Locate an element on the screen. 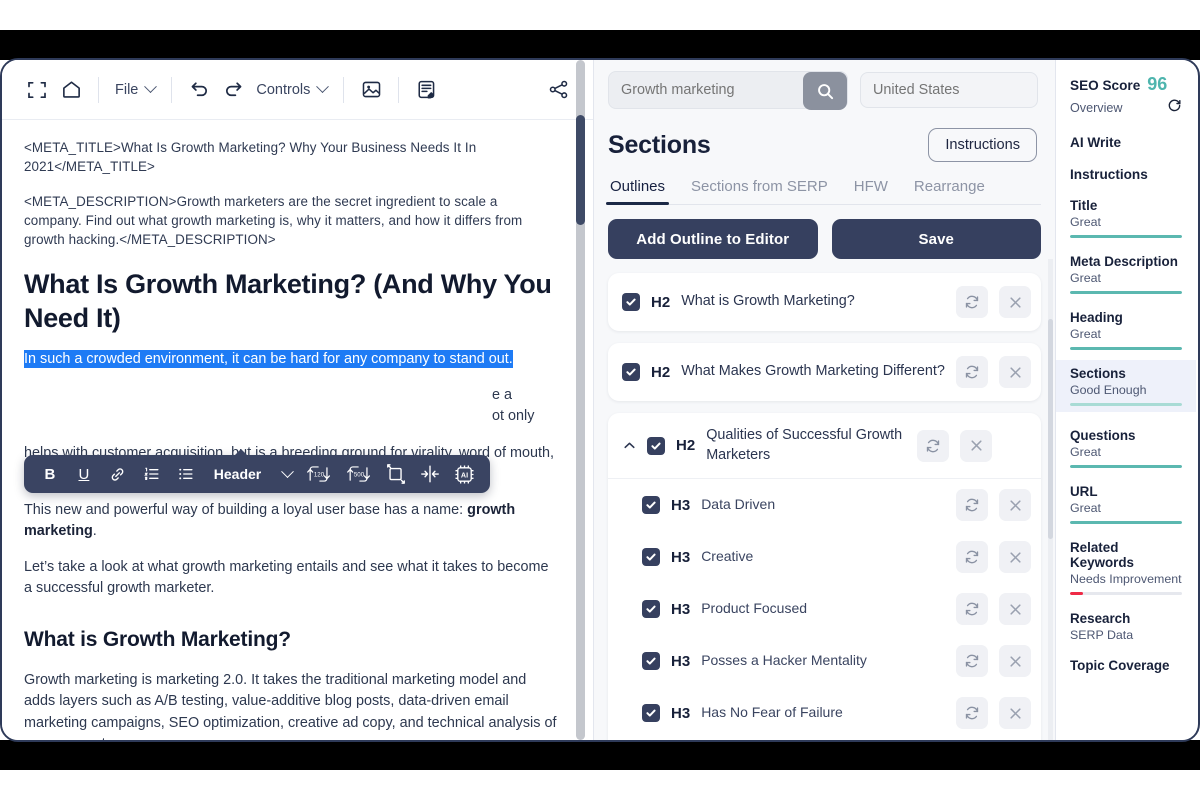 This screenshot has width=1200, height=800. sections-scrollbar-thumb is located at coordinates (1050, 429).